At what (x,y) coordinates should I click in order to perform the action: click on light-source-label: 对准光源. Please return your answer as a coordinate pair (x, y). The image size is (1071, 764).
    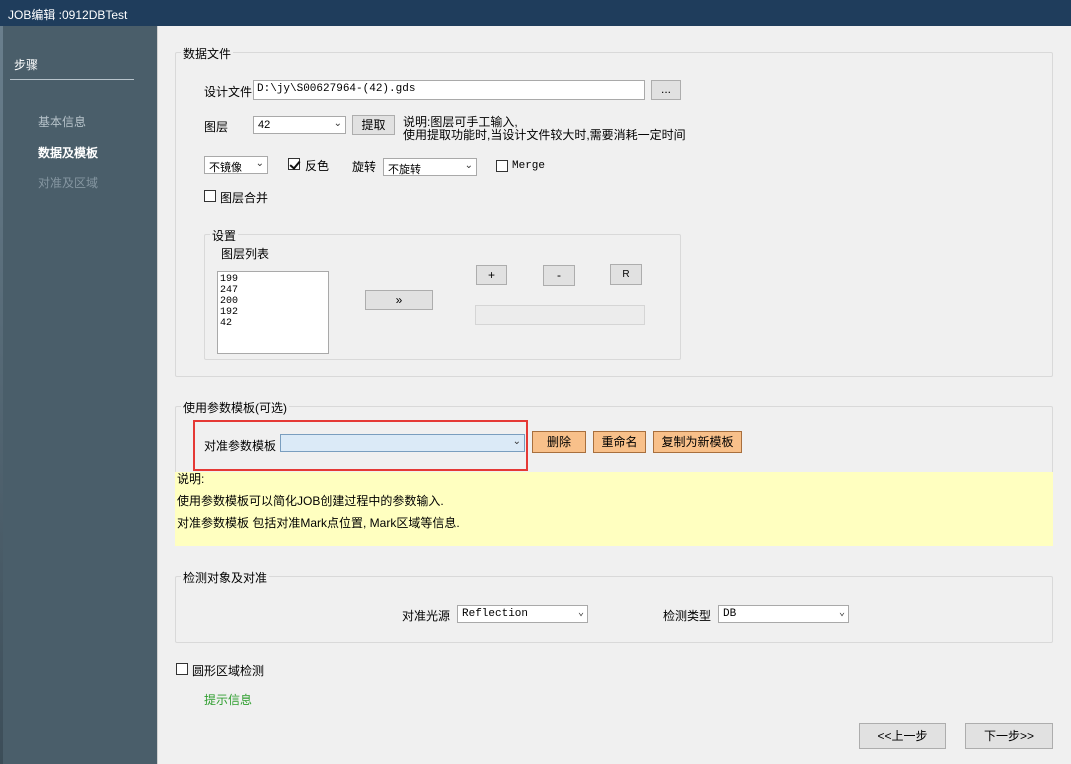
    Looking at the image, I should click on (426, 616).